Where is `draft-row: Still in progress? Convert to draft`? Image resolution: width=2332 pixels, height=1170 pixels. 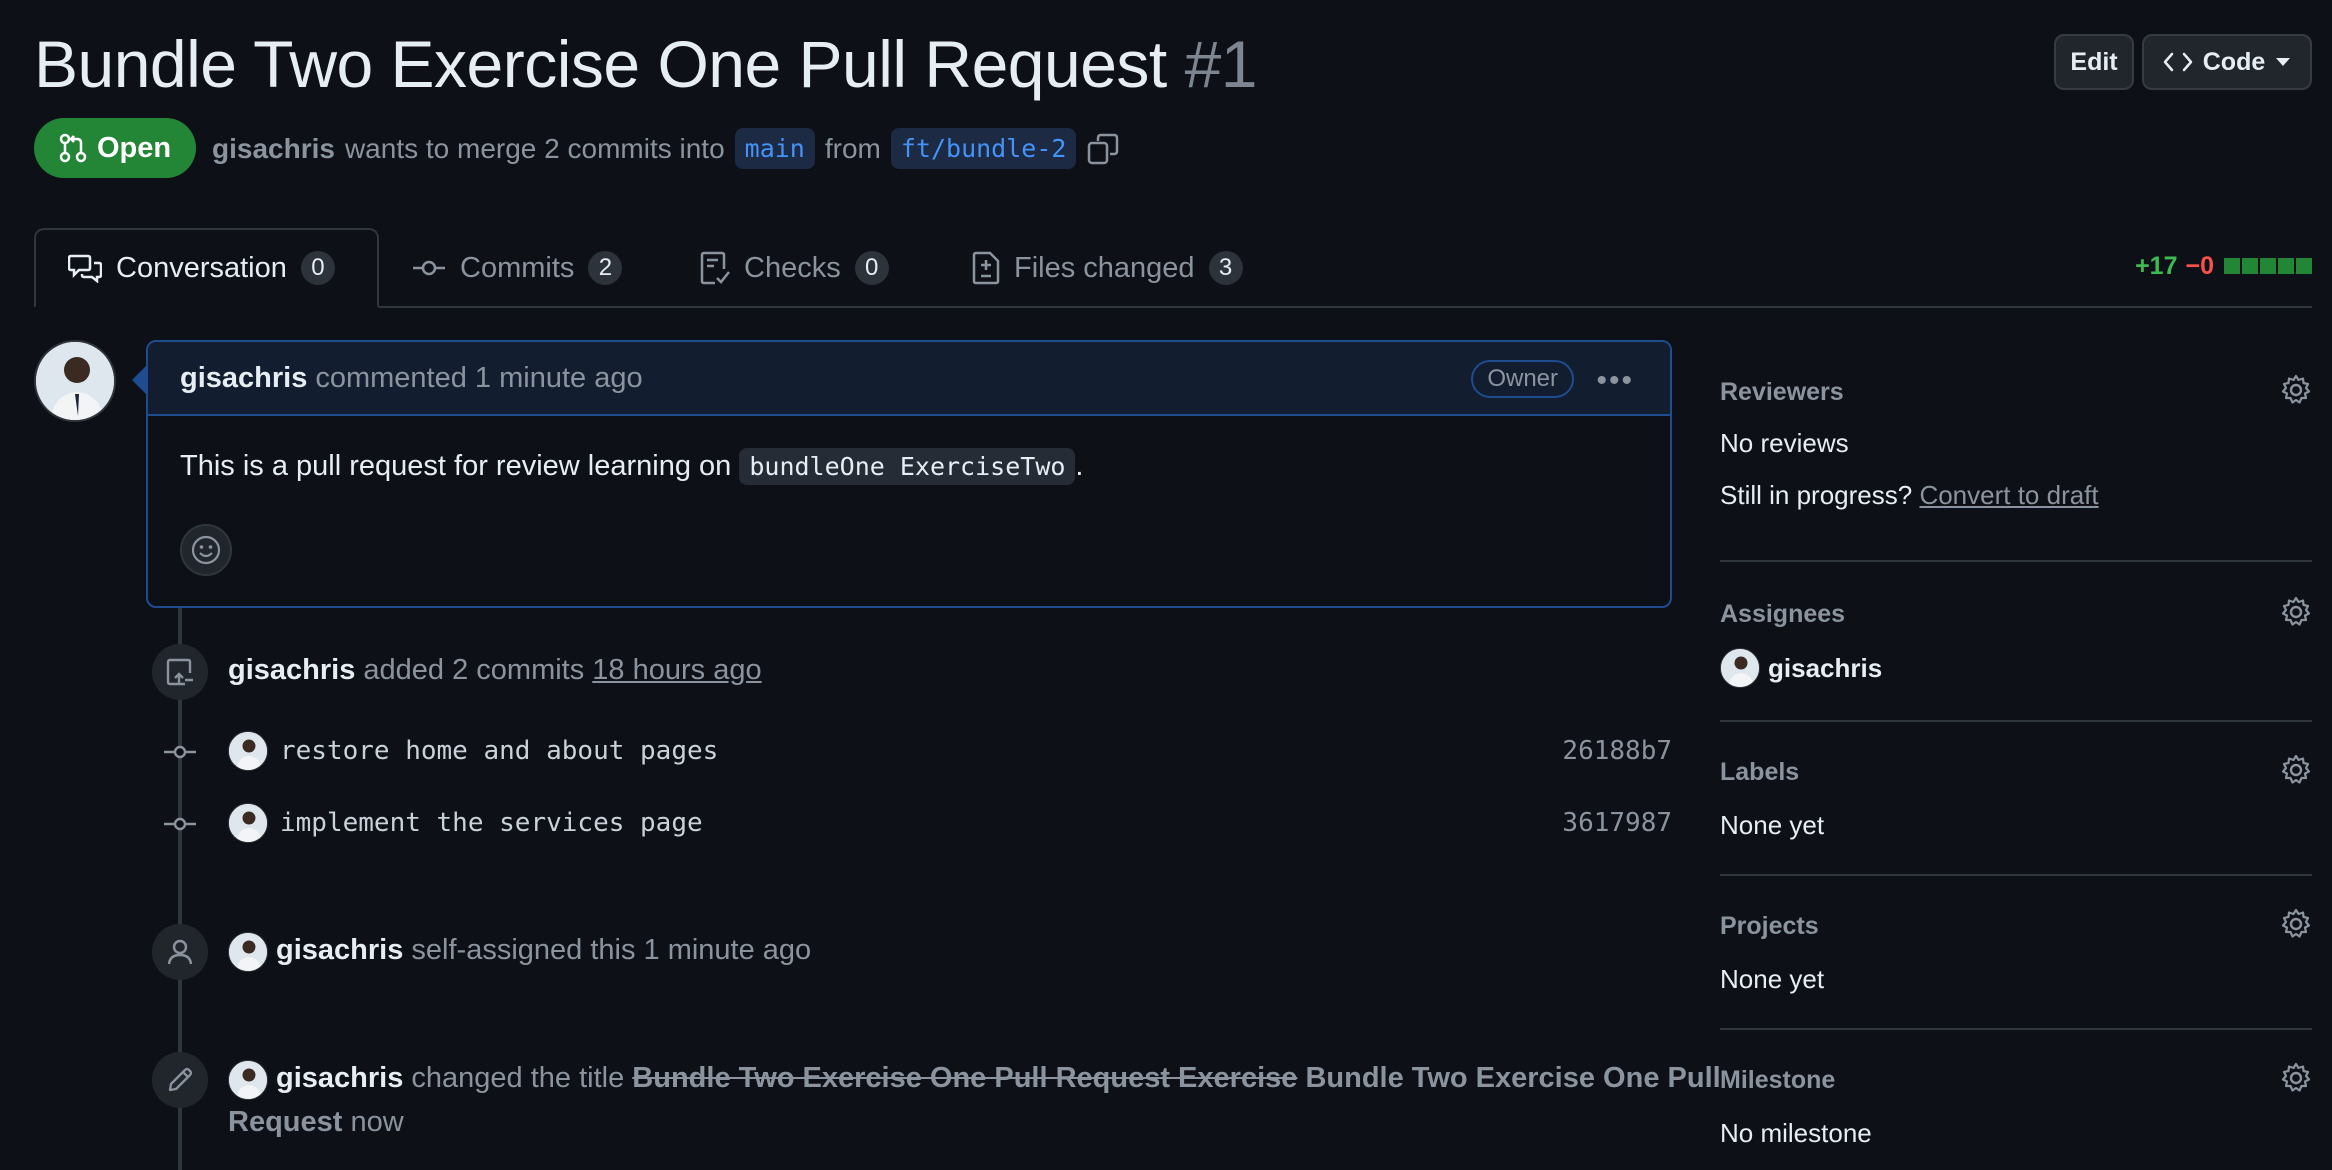 draft-row: Still in progress? Convert to draft is located at coordinates (1909, 495).